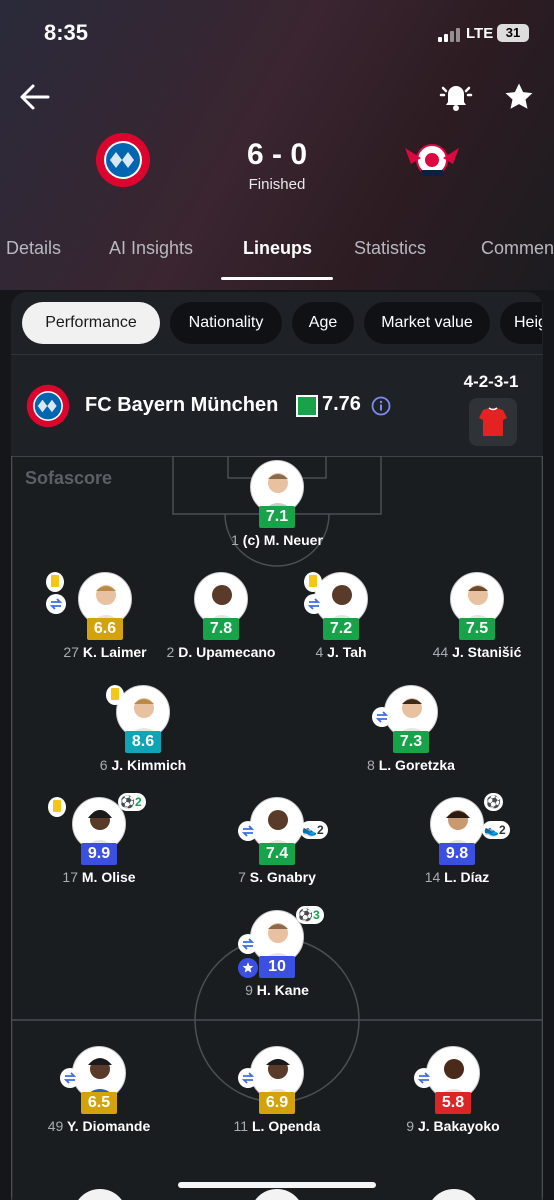  Describe the element at coordinates (277, 1126) in the screenshot. I see `player-name: 11 L. Openda` at that location.